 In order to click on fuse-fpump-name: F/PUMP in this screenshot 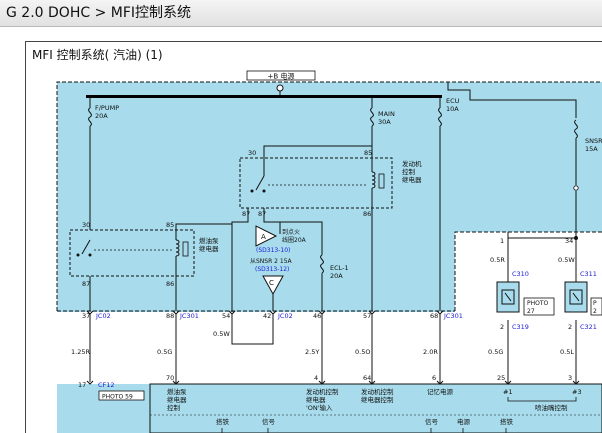, I will do `click(107, 108)`.